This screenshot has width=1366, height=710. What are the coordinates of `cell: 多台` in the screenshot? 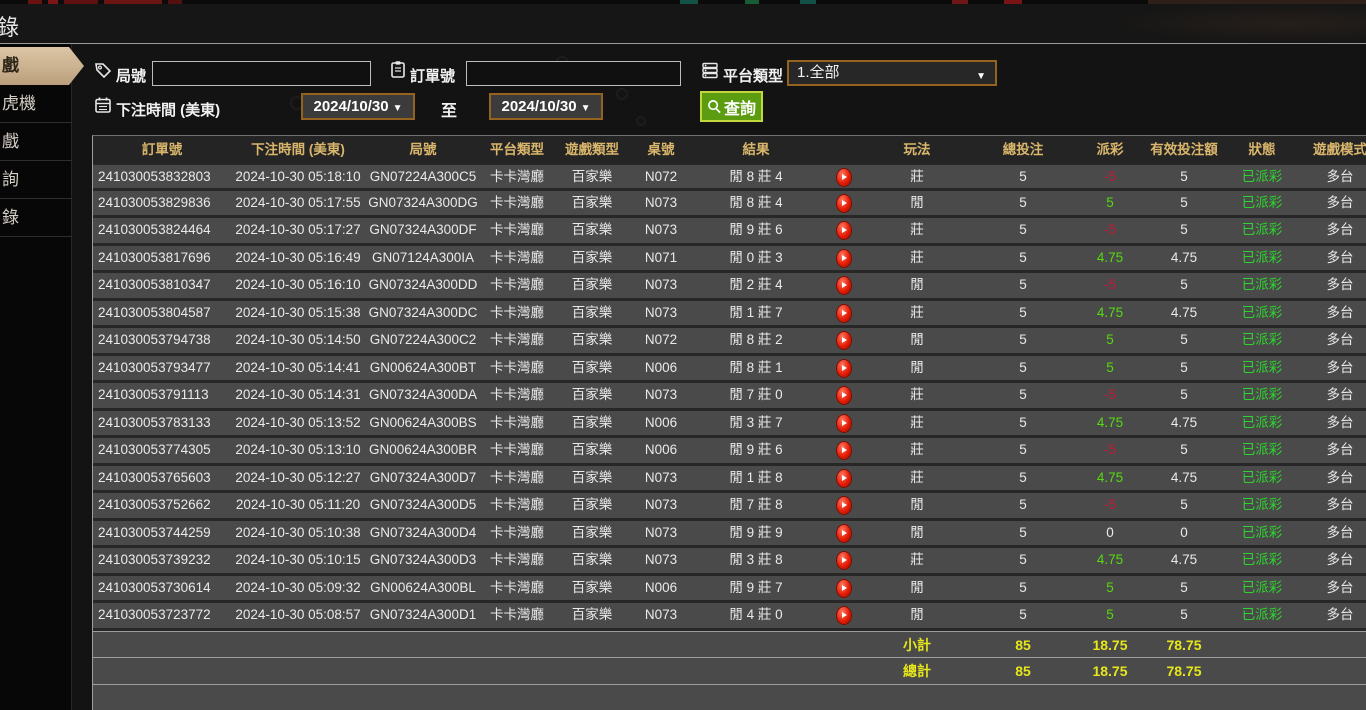 It's located at (1340, 477).